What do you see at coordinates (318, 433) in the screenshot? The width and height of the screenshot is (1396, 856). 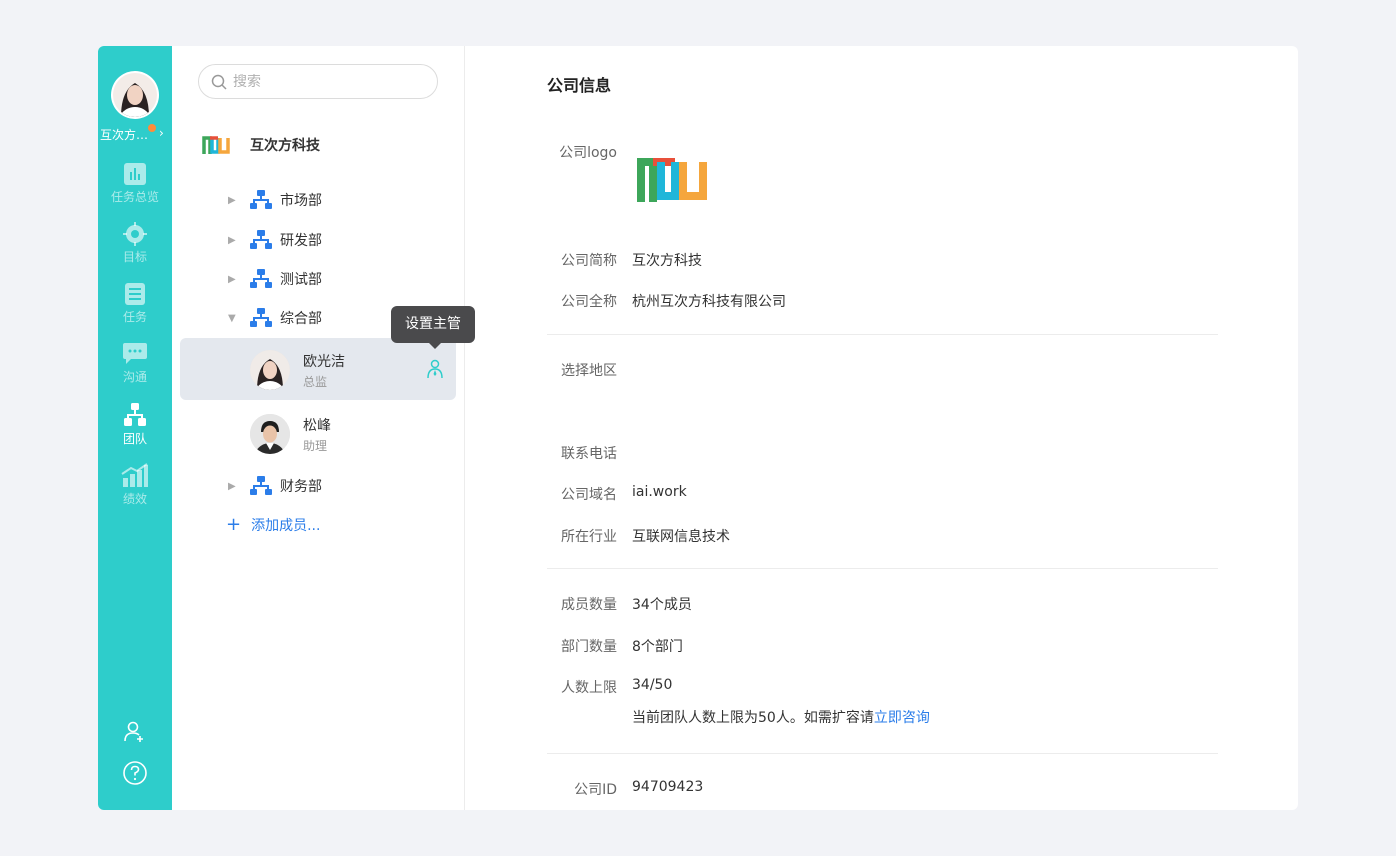 I see `member-row: 松峰 助理` at bounding box center [318, 433].